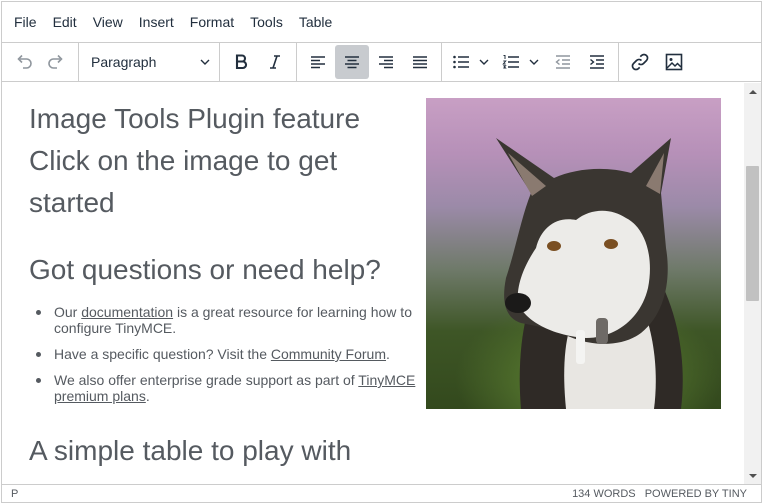 This screenshot has height=504, width=763. I want to click on image-icon, so click(674, 62).